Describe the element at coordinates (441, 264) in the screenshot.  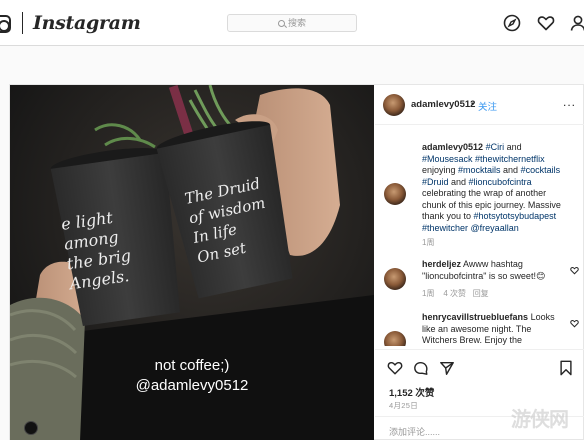
I see `comment-username: herdeljez` at that location.